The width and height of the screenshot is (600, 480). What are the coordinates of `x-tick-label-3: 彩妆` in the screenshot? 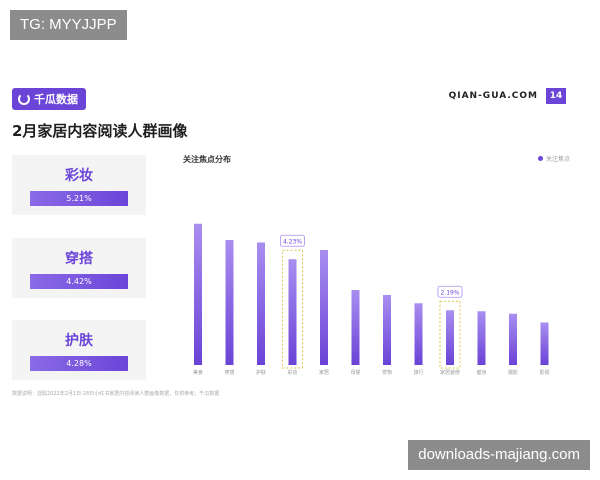 It's located at (292, 372).